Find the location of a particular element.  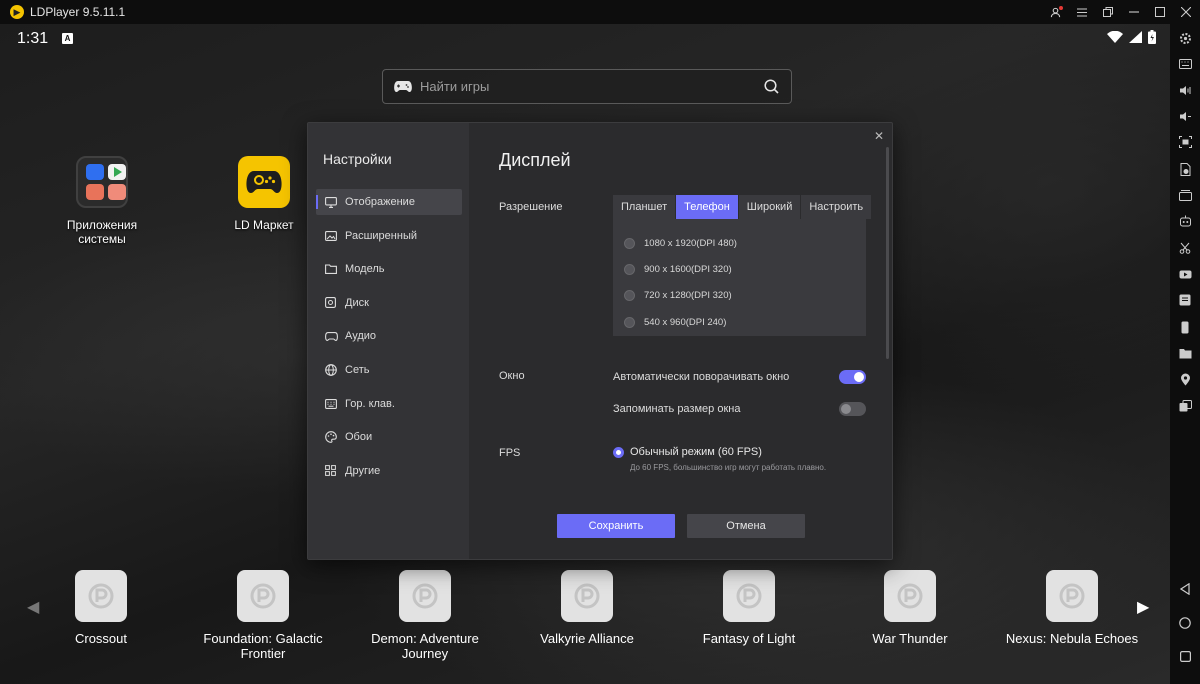

dock-app-label: Valkyrie Alliance is located at coordinates (587, 638).